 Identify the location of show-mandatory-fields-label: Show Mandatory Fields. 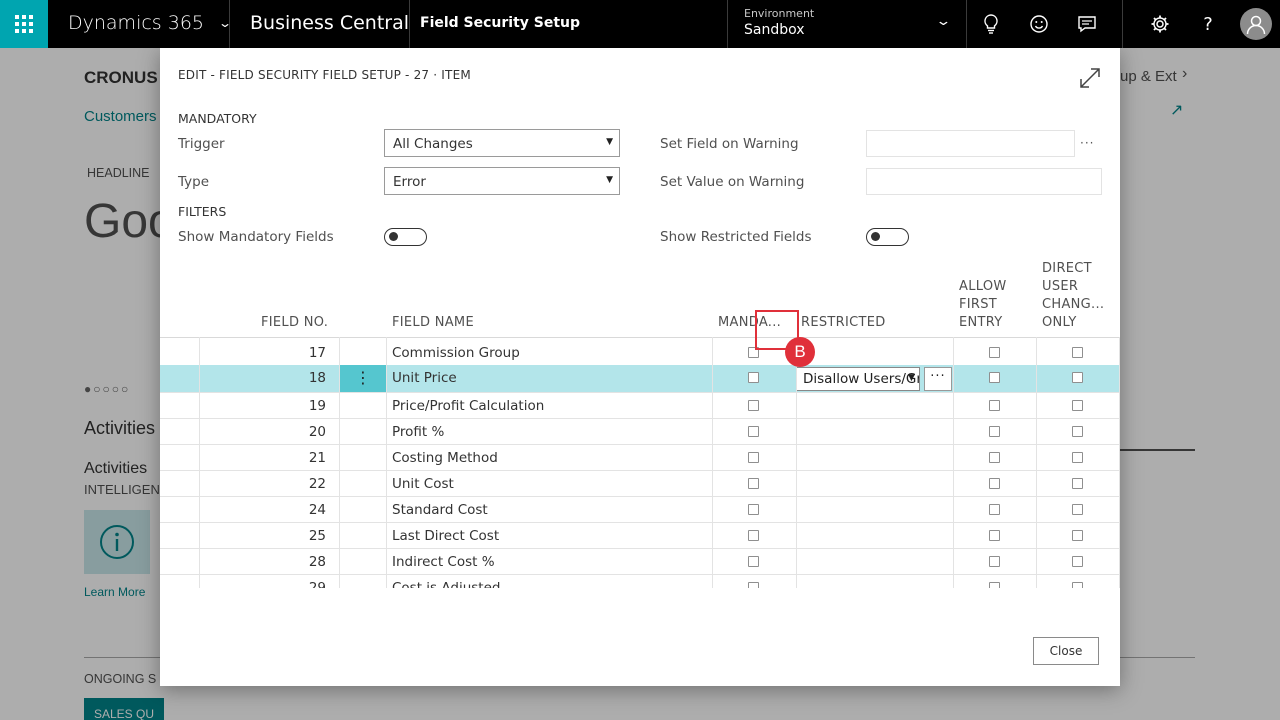
(256, 237).